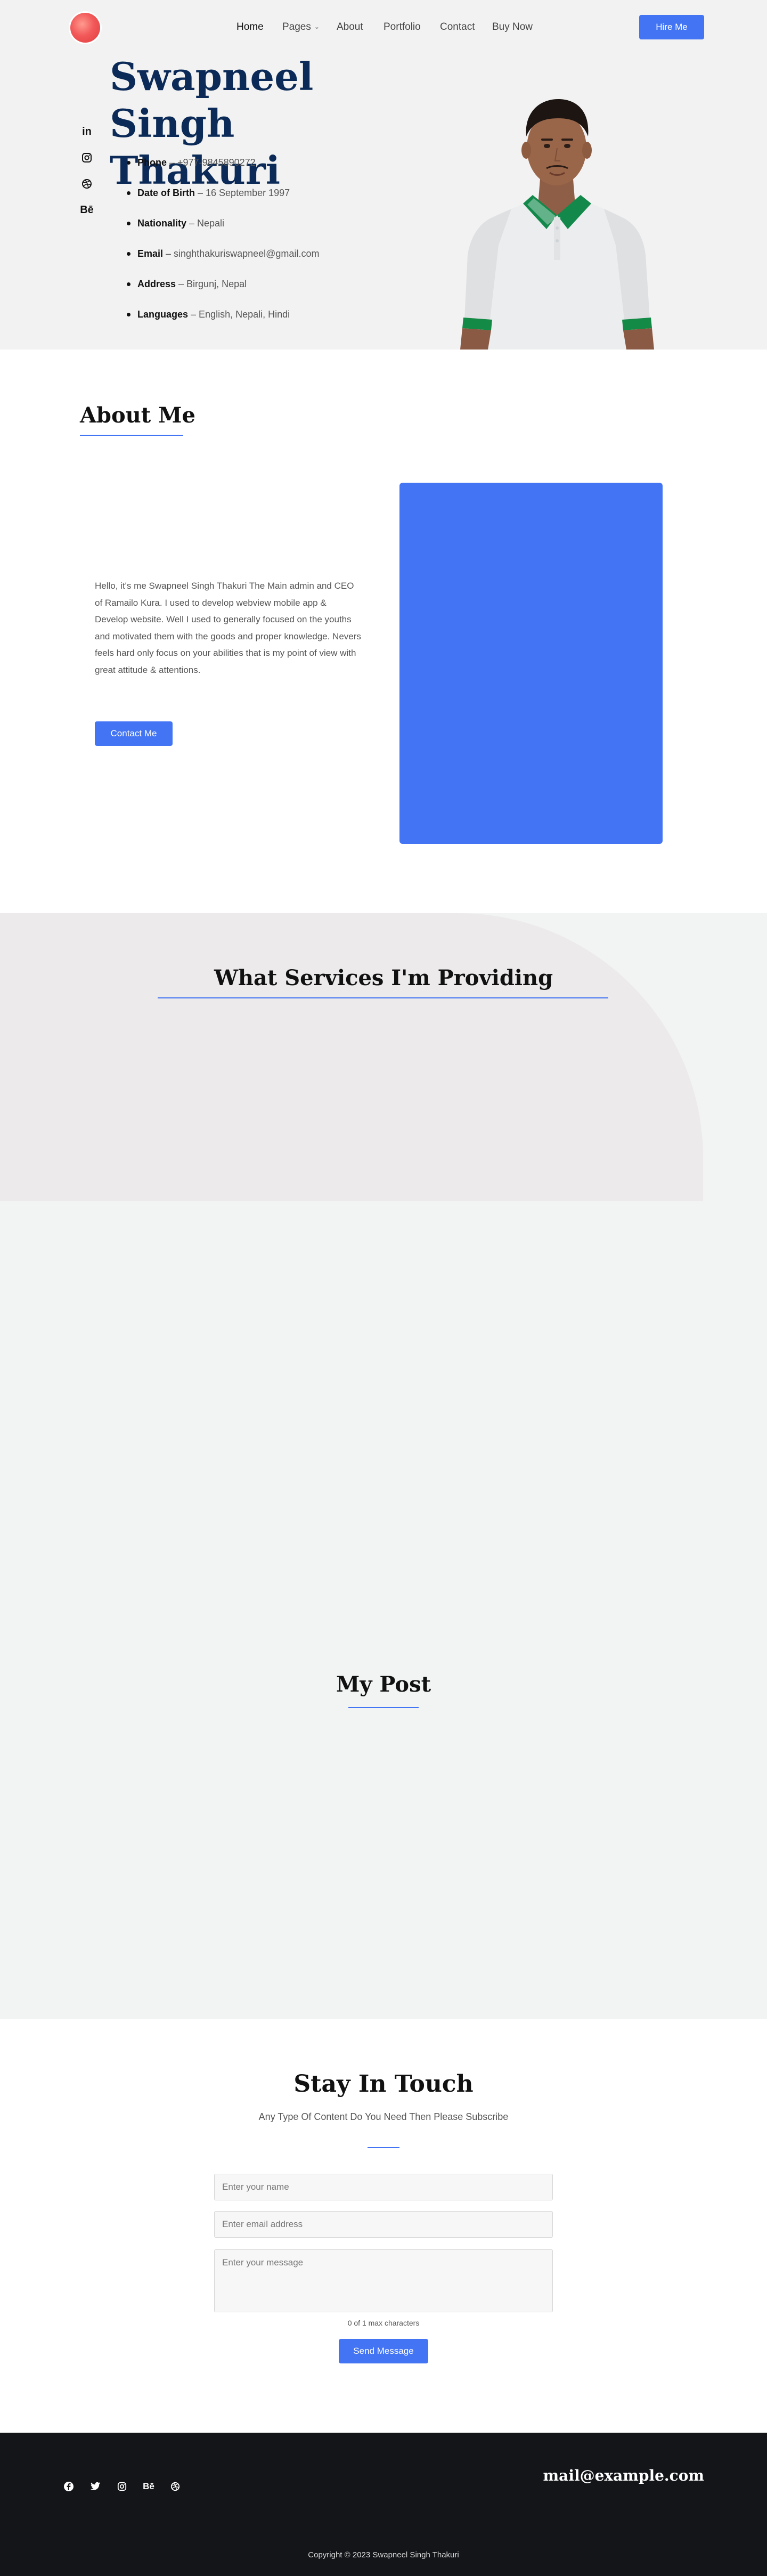 Image resolution: width=767 pixels, height=2576 pixels. What do you see at coordinates (151, 253) in the screenshot?
I see `info-label: Email` at bounding box center [151, 253].